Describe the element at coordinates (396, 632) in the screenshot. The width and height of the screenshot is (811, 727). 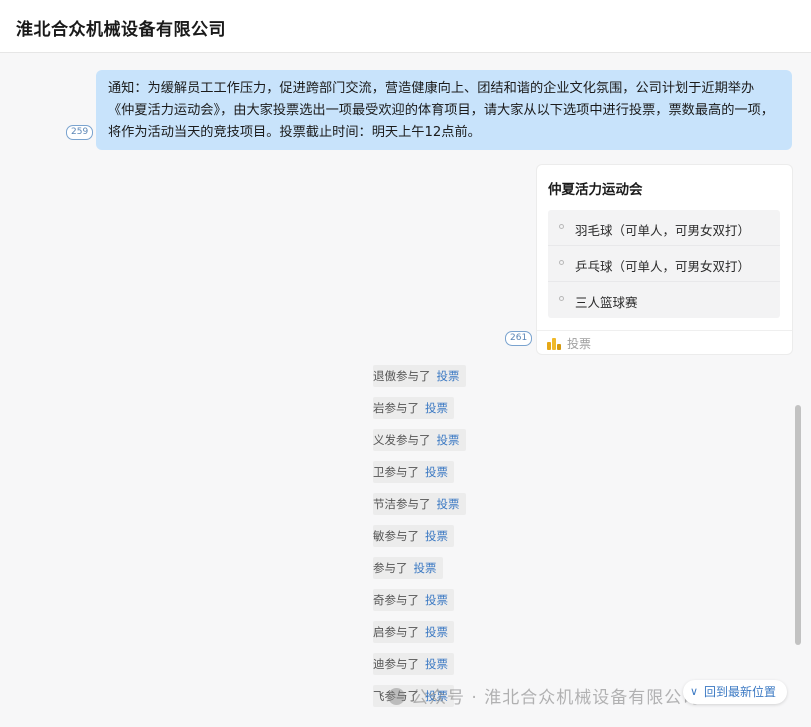
I see `activity-text: 启参与了` at that location.